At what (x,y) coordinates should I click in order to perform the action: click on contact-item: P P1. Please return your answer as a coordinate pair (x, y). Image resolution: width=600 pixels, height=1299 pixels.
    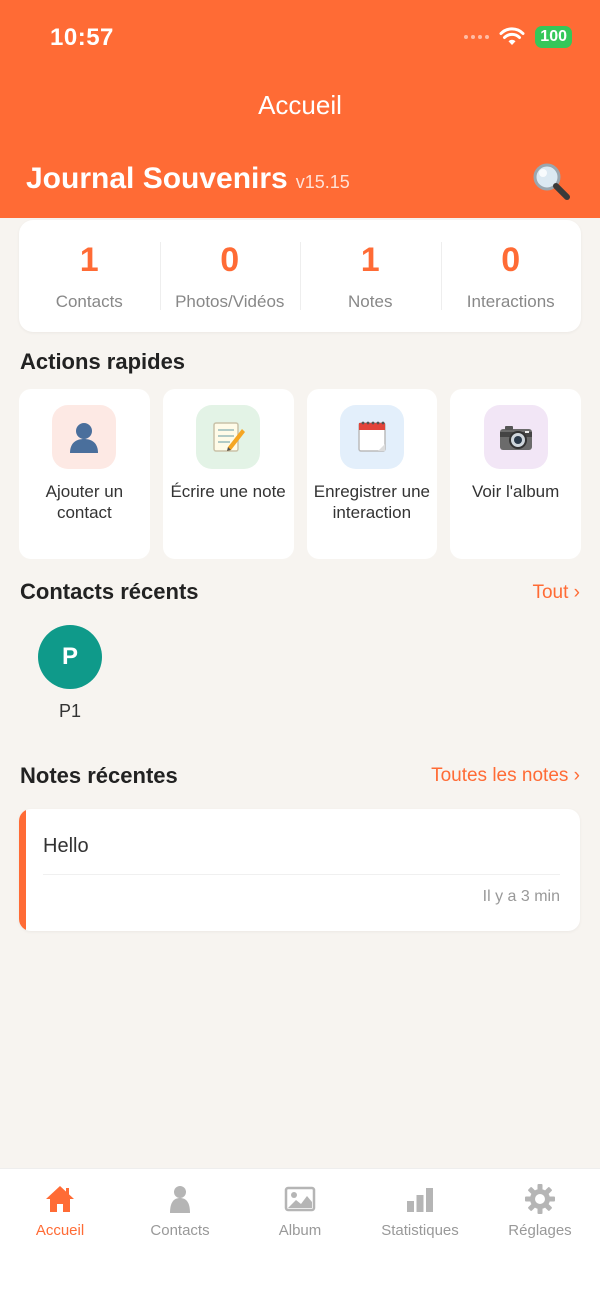
    Looking at the image, I should click on (70, 673).